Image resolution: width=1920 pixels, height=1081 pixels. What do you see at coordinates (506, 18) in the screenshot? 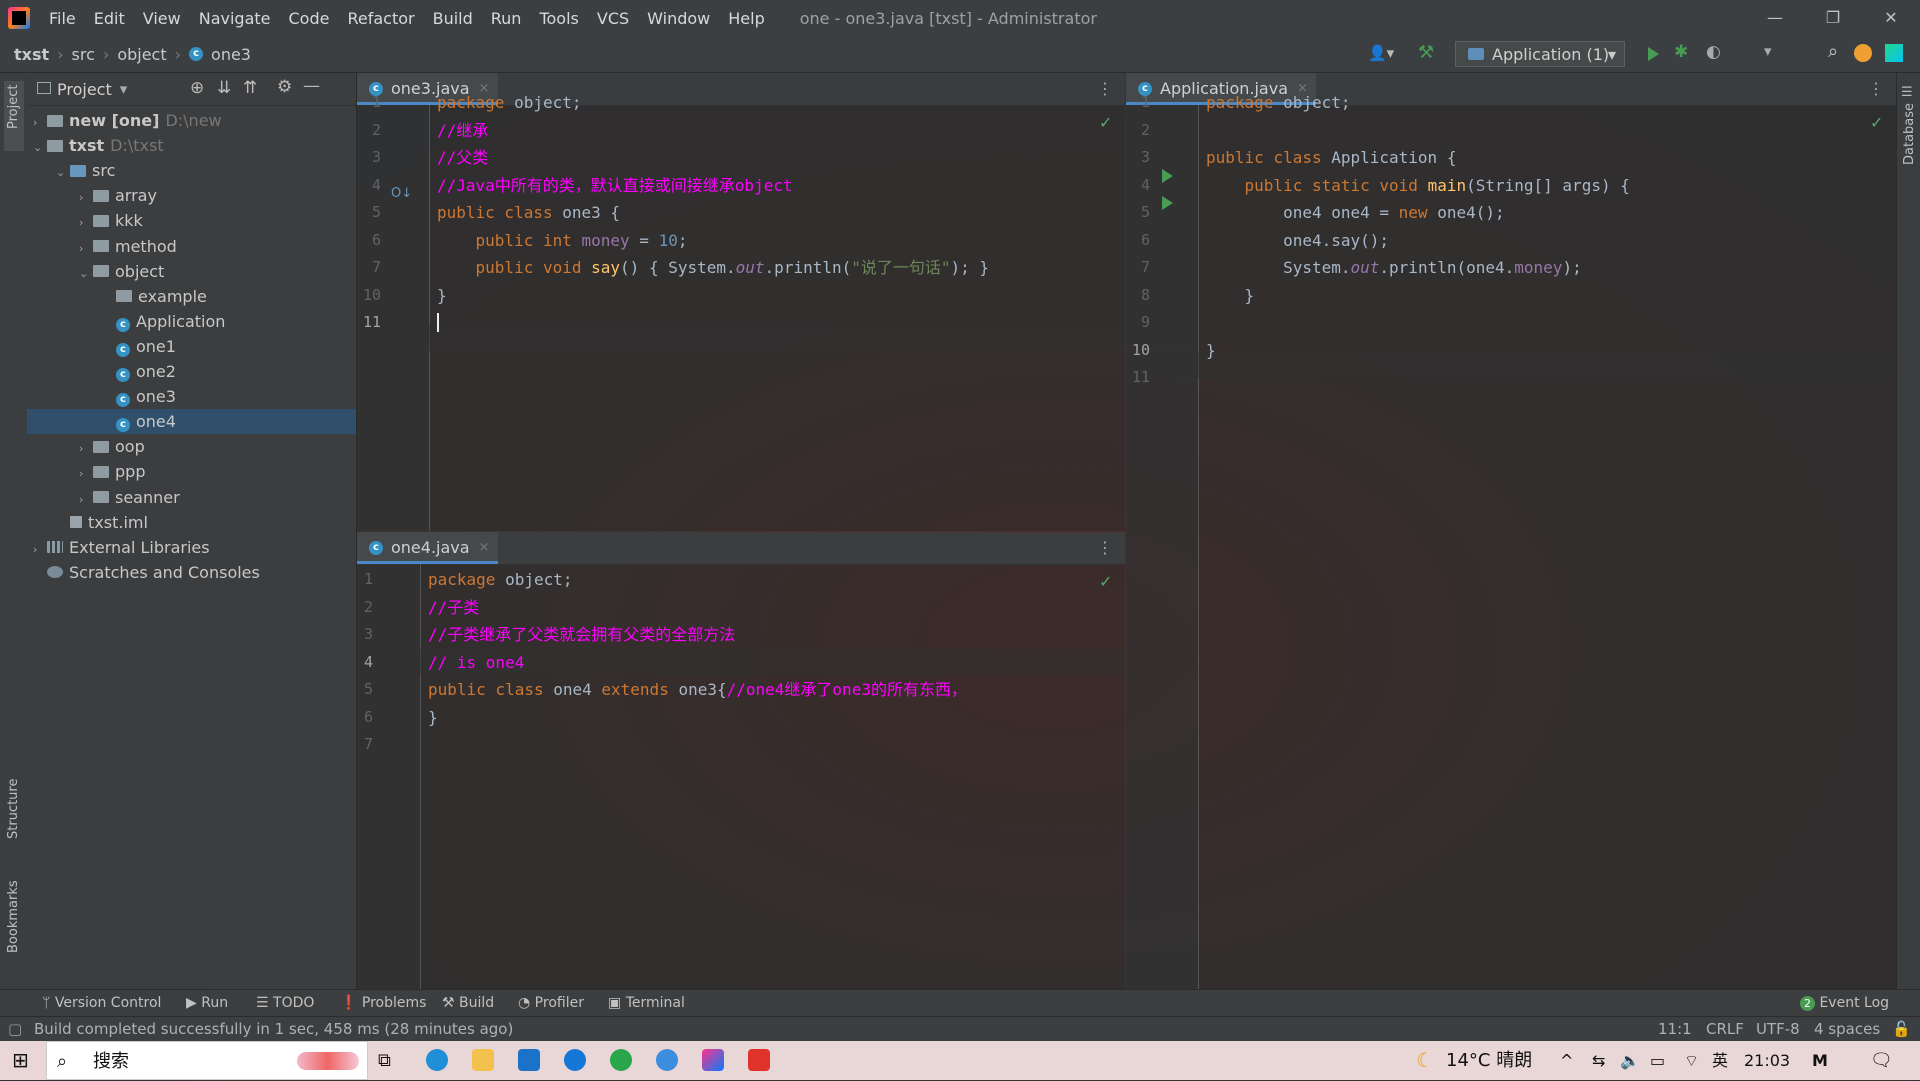
I see `menu-run: Run` at bounding box center [506, 18].